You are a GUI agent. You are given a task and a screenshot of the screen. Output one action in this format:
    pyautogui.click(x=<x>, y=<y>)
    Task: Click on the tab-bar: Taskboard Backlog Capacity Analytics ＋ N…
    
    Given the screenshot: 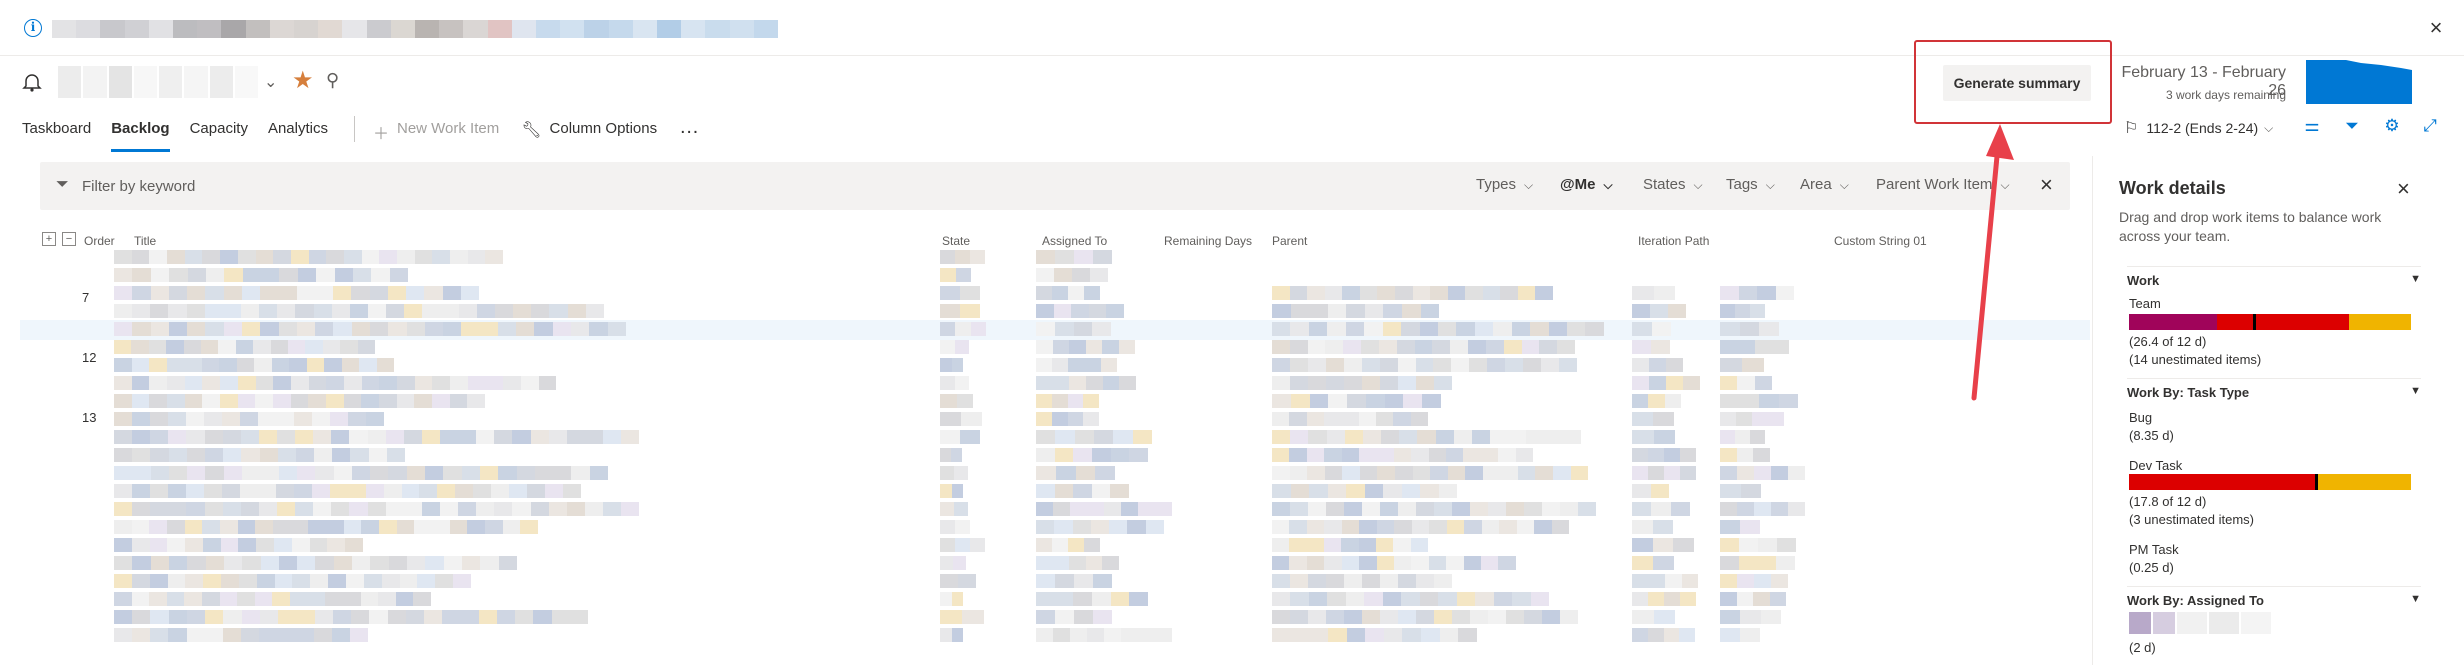 What is the action you would take?
    pyautogui.click(x=361, y=136)
    